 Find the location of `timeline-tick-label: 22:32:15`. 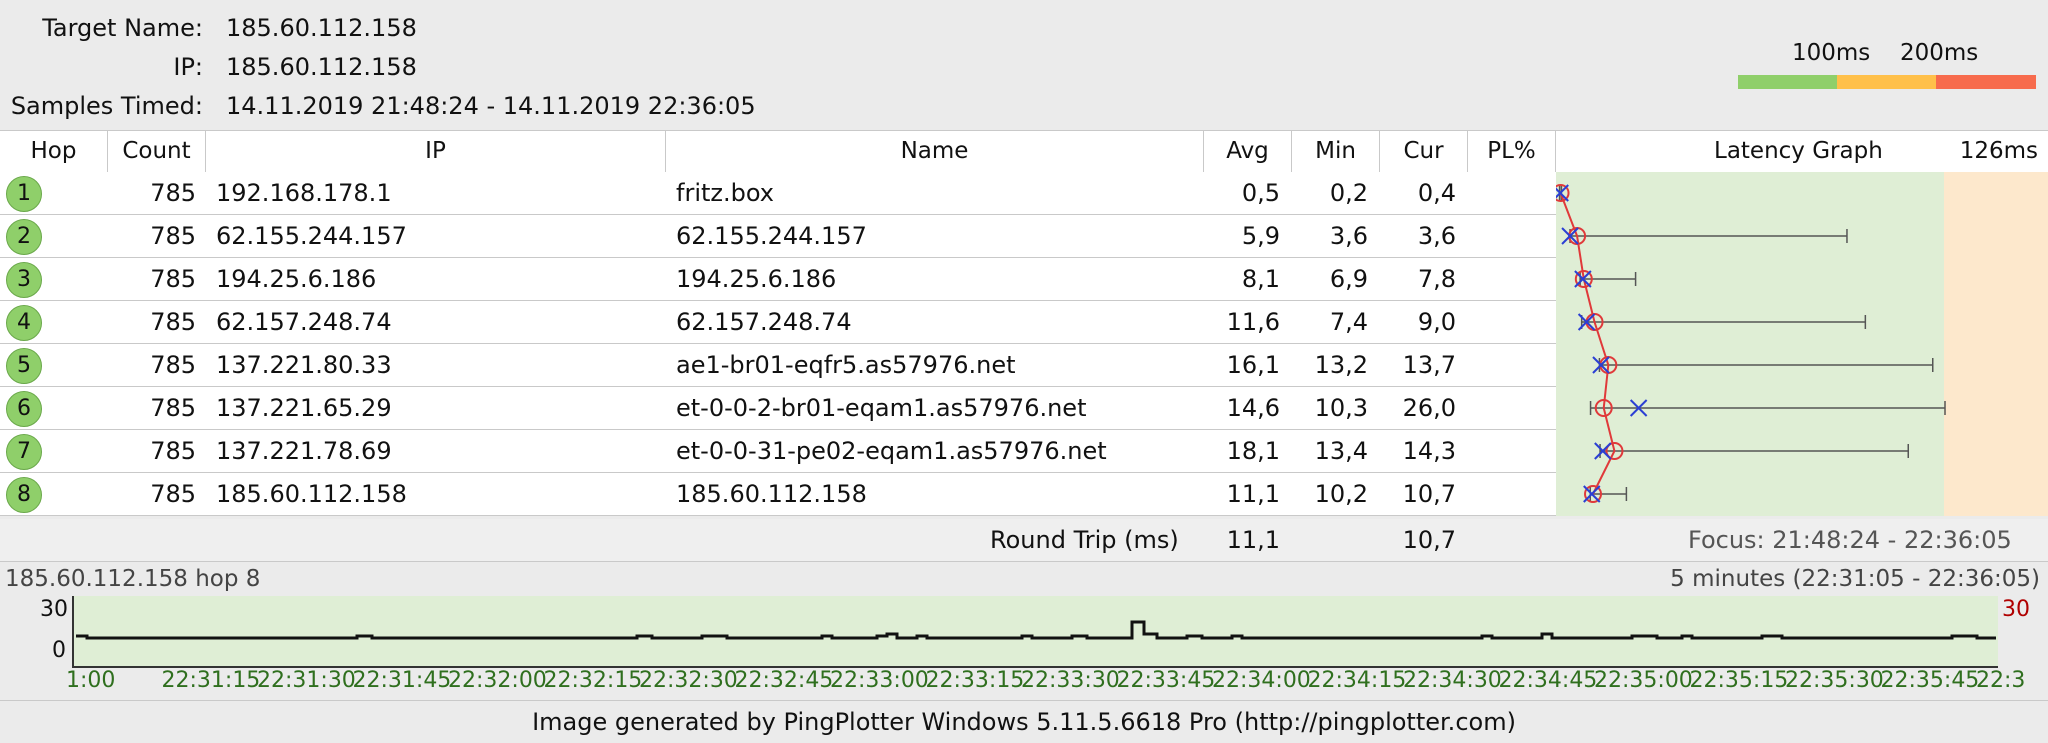

timeline-tick-label: 22:32:15 is located at coordinates (593, 680).